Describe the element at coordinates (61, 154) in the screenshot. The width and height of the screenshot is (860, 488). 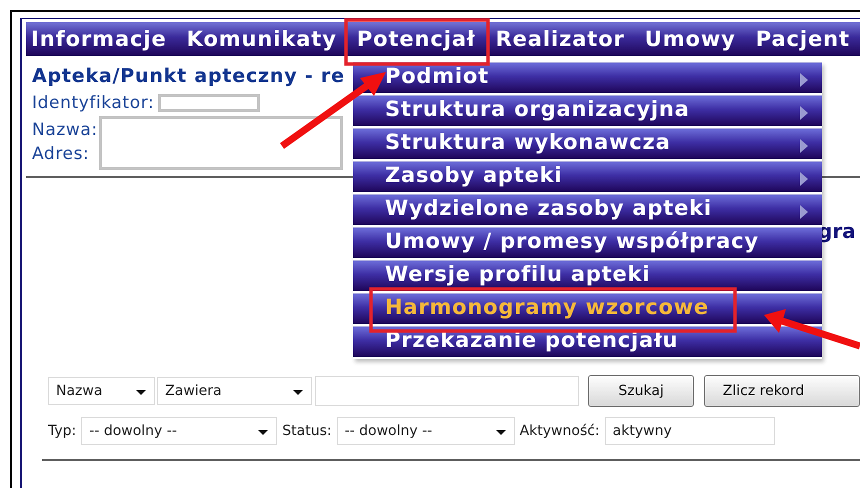
I see `field-label: Adres:` at that location.